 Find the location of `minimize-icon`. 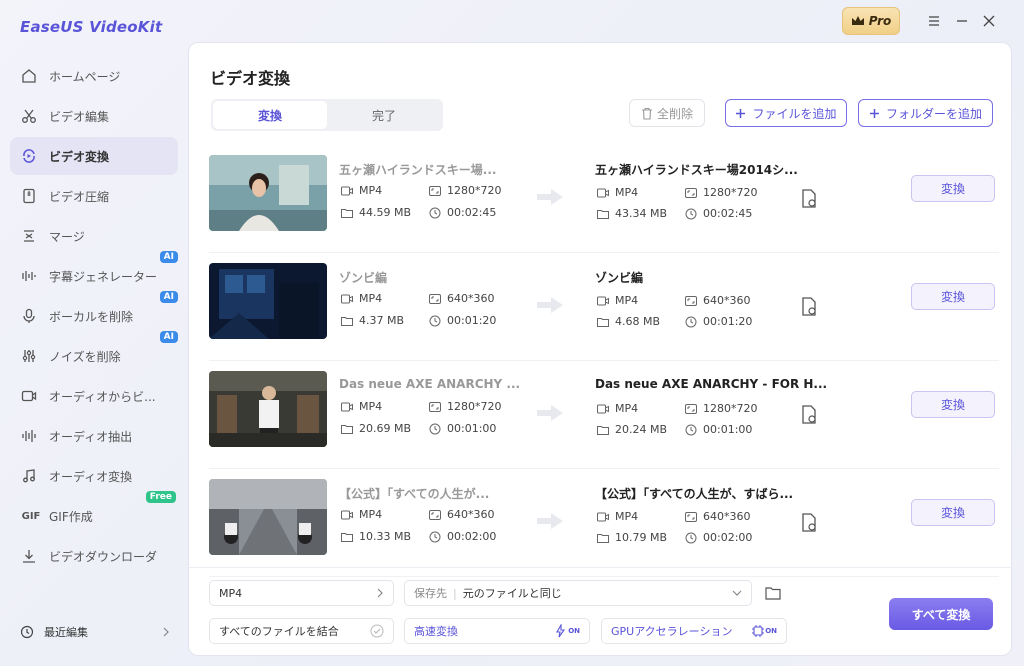

minimize-icon is located at coordinates (962, 21).